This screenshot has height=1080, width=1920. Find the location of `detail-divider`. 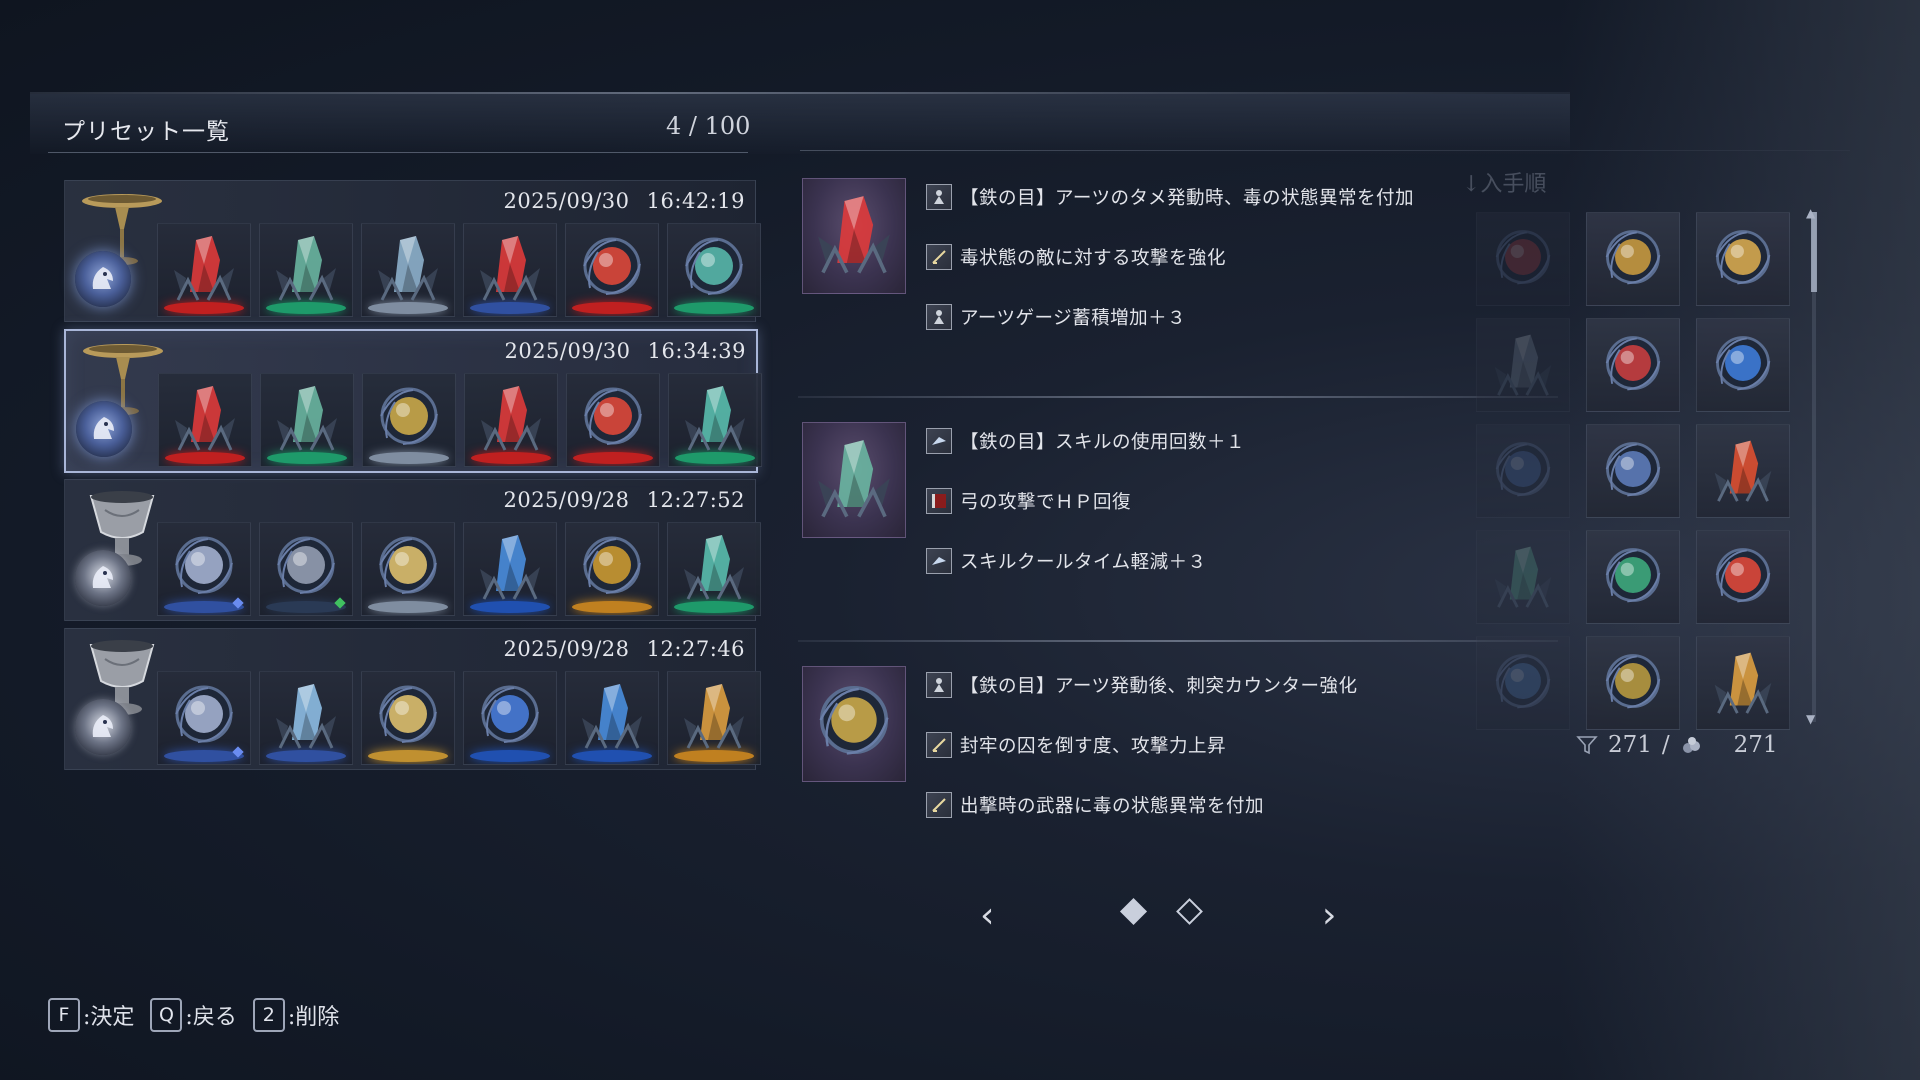

detail-divider is located at coordinates (1178, 641).